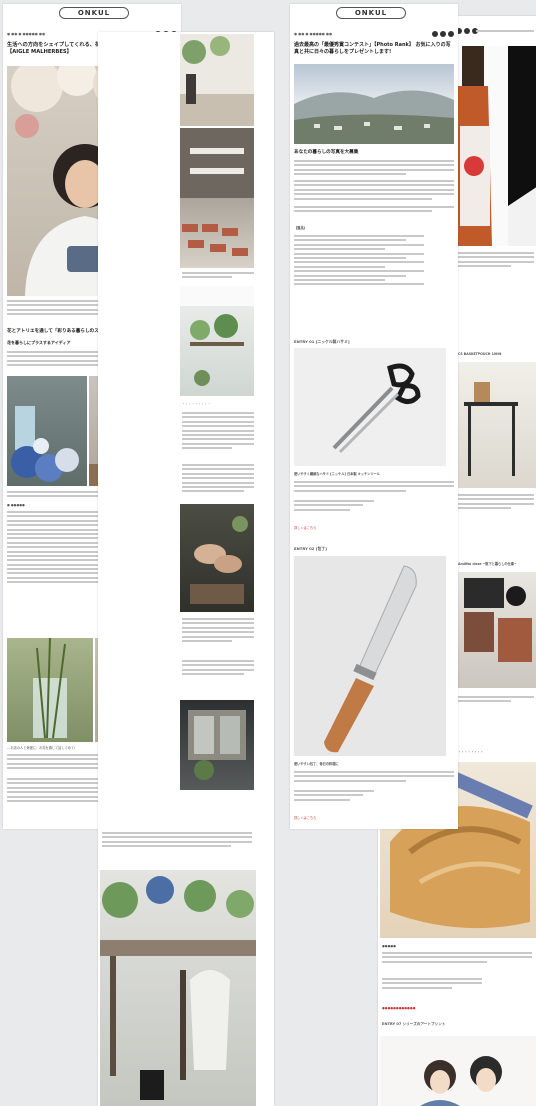  What do you see at coordinates (359, 261) in the screenshot?
I see `prize-list` at bounding box center [359, 261].